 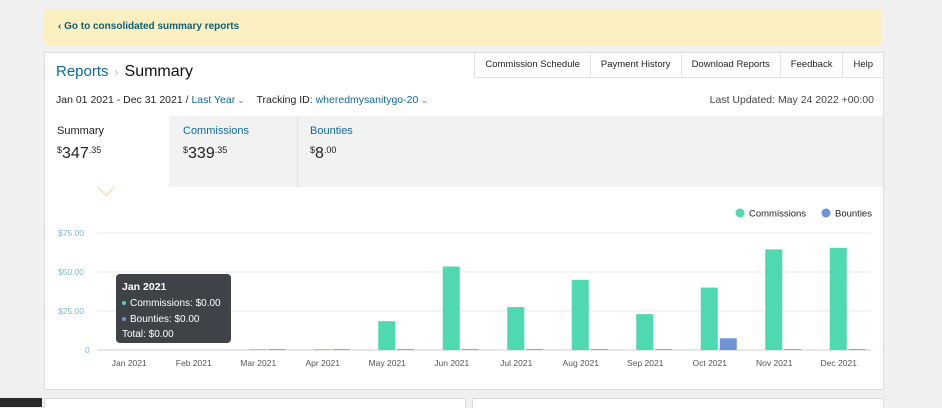 What do you see at coordinates (194, 363) in the screenshot?
I see `x-tick-label: Feb 2021` at bounding box center [194, 363].